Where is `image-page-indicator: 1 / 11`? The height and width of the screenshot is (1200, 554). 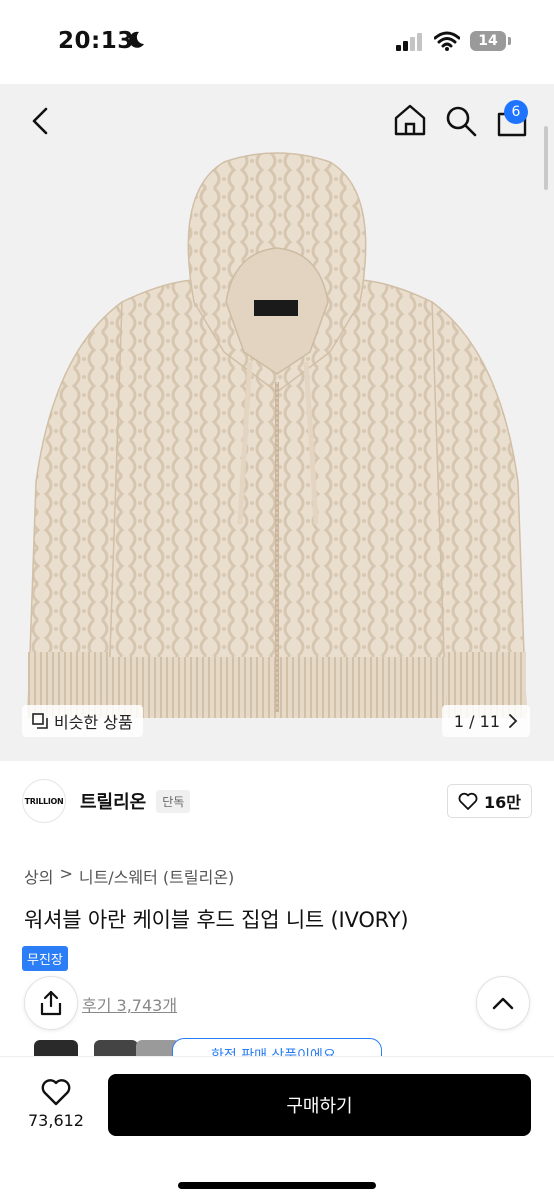 image-page-indicator: 1 / 11 is located at coordinates (485, 721).